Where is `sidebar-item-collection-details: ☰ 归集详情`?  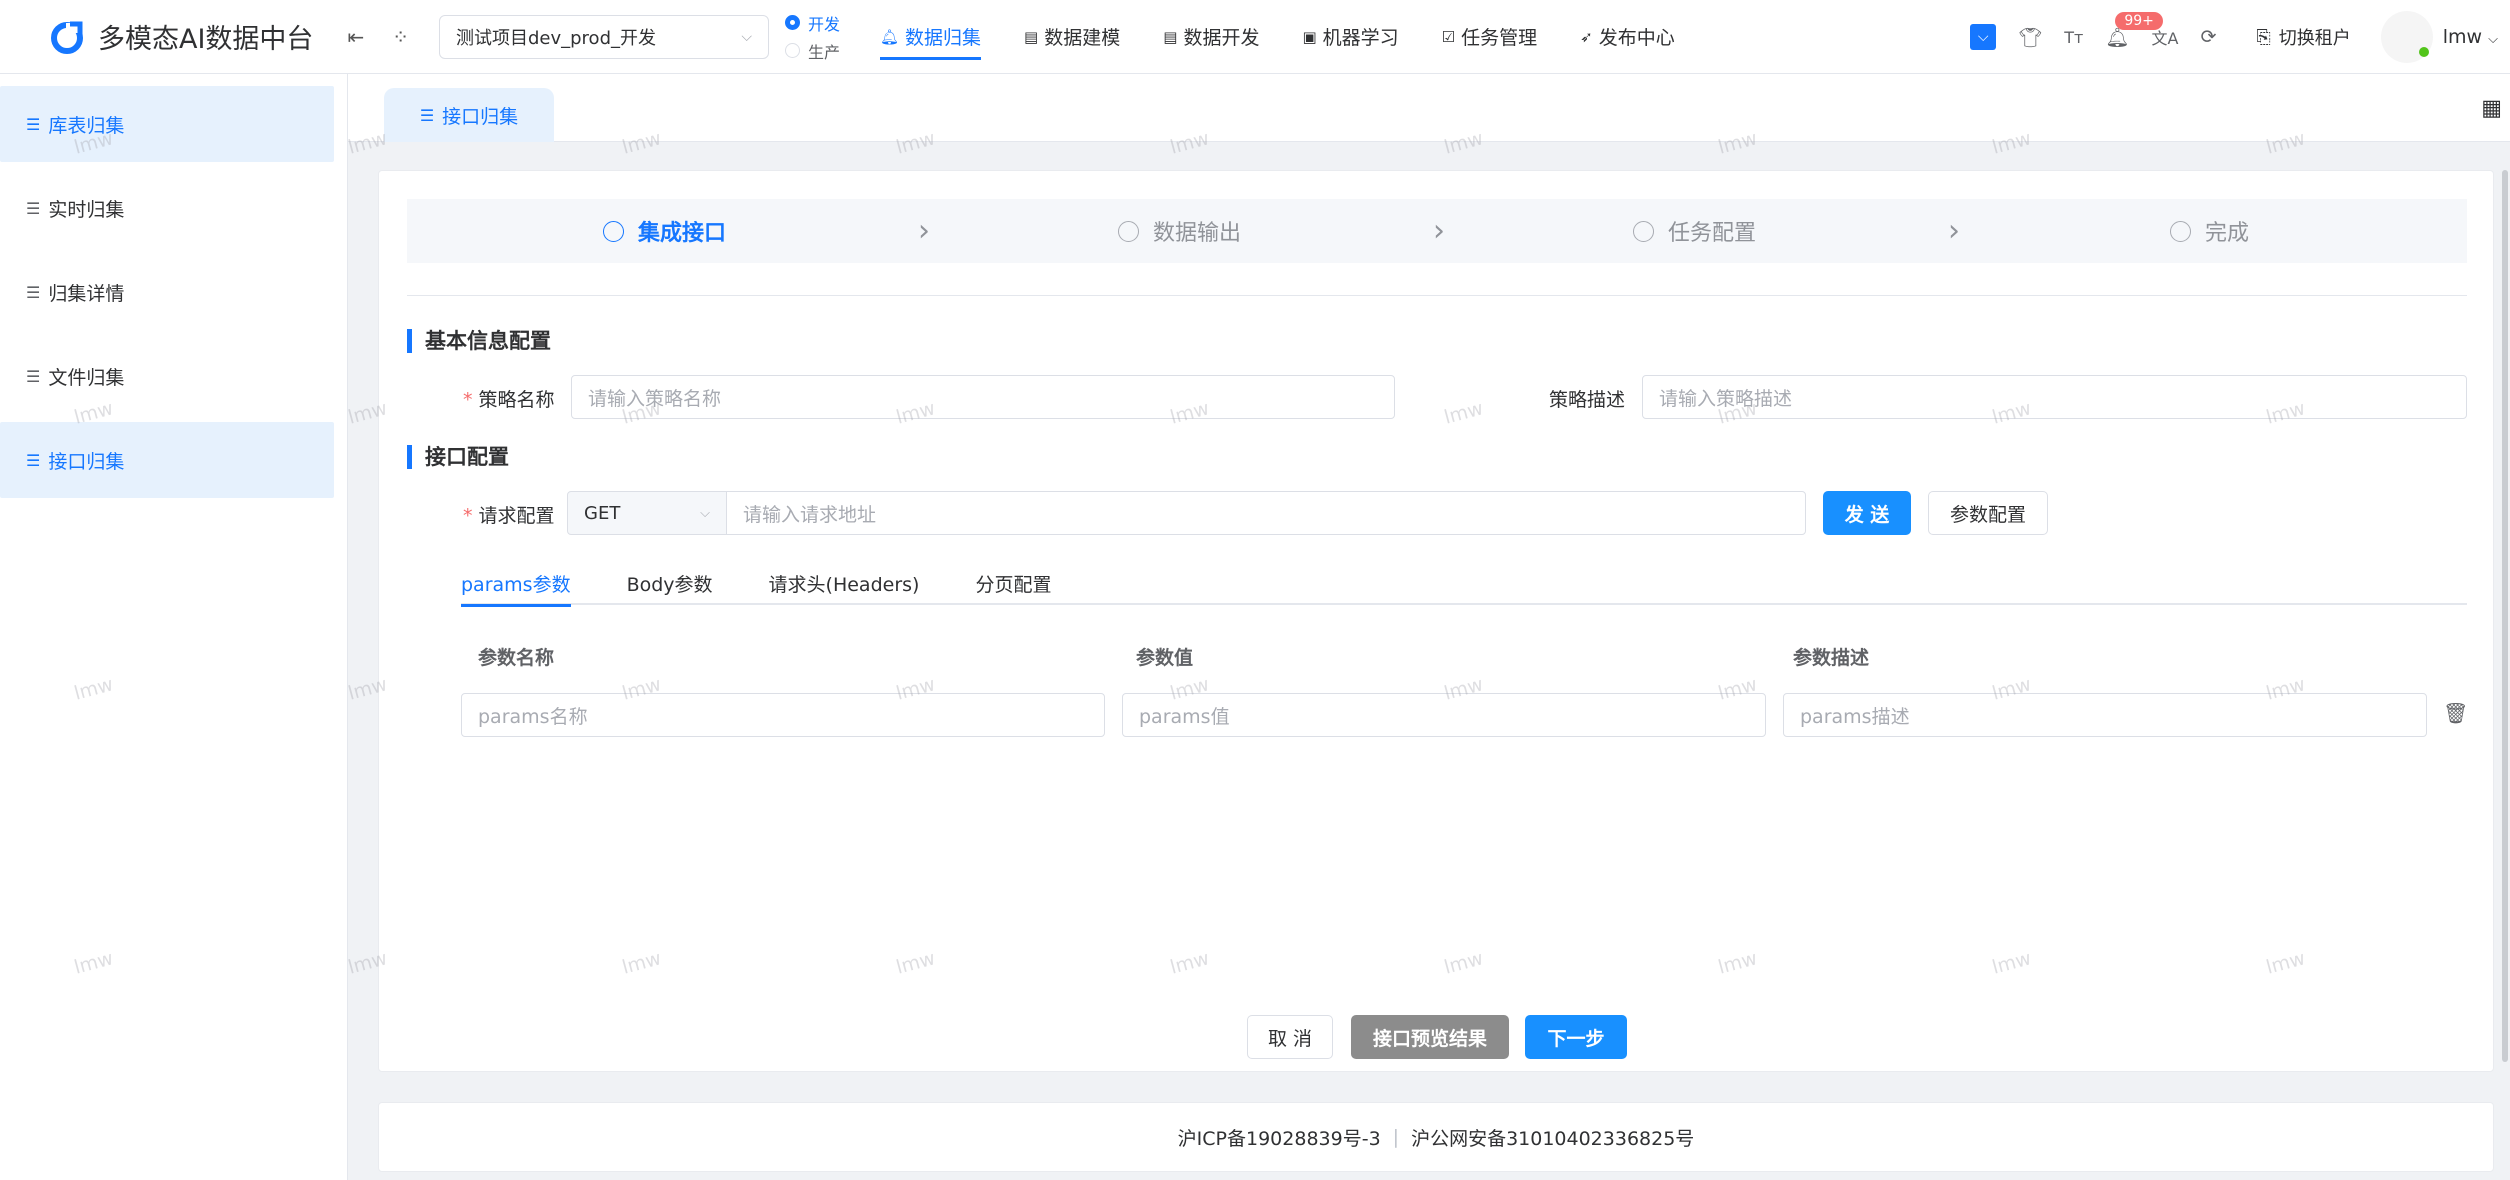 sidebar-item-collection-details: ☰ 归集详情 is located at coordinates (167, 292).